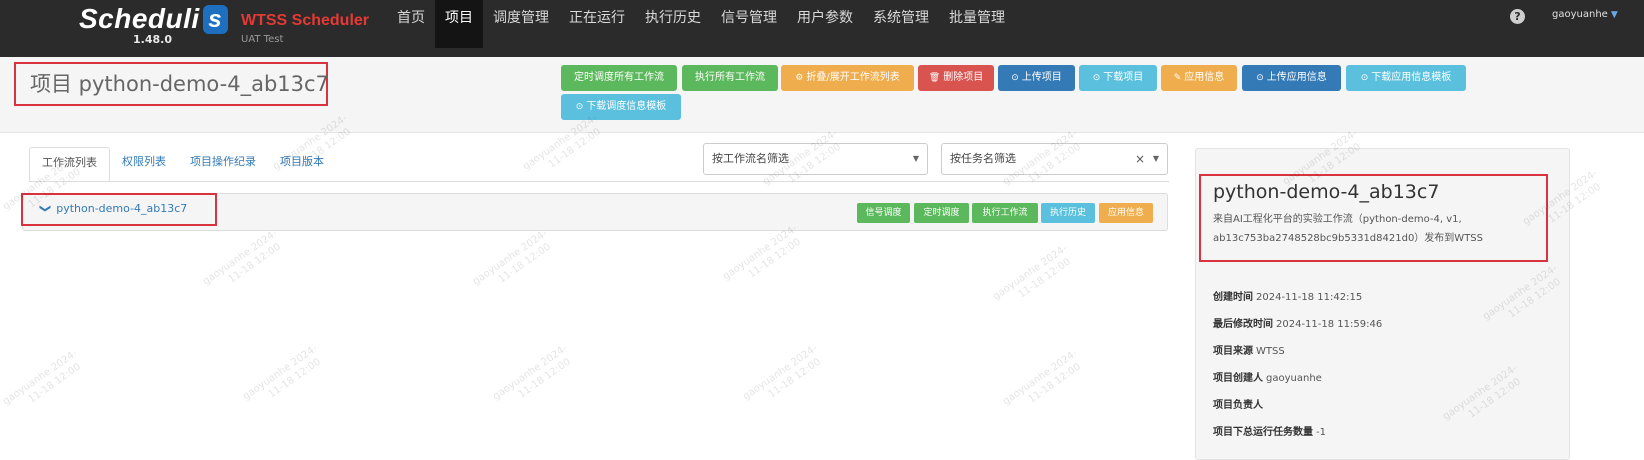 The image size is (1644, 460). I want to click on job-filter-select: 按任务名筛选 × ▼, so click(1054, 159).